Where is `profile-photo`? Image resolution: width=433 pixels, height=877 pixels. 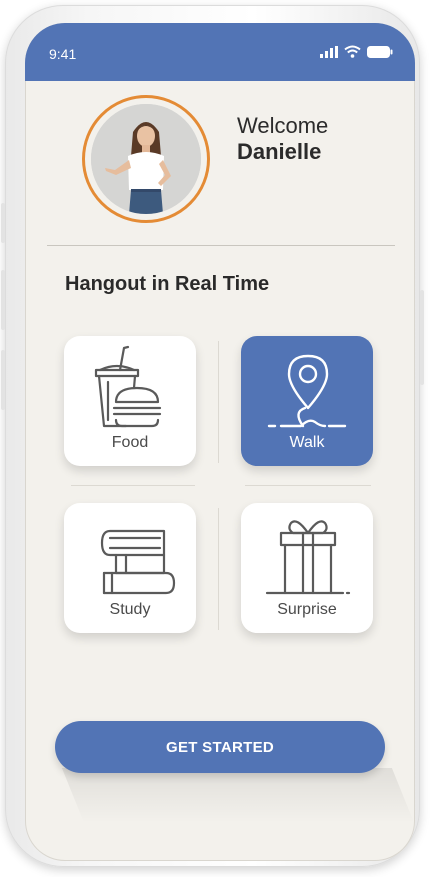 profile-photo is located at coordinates (146, 159).